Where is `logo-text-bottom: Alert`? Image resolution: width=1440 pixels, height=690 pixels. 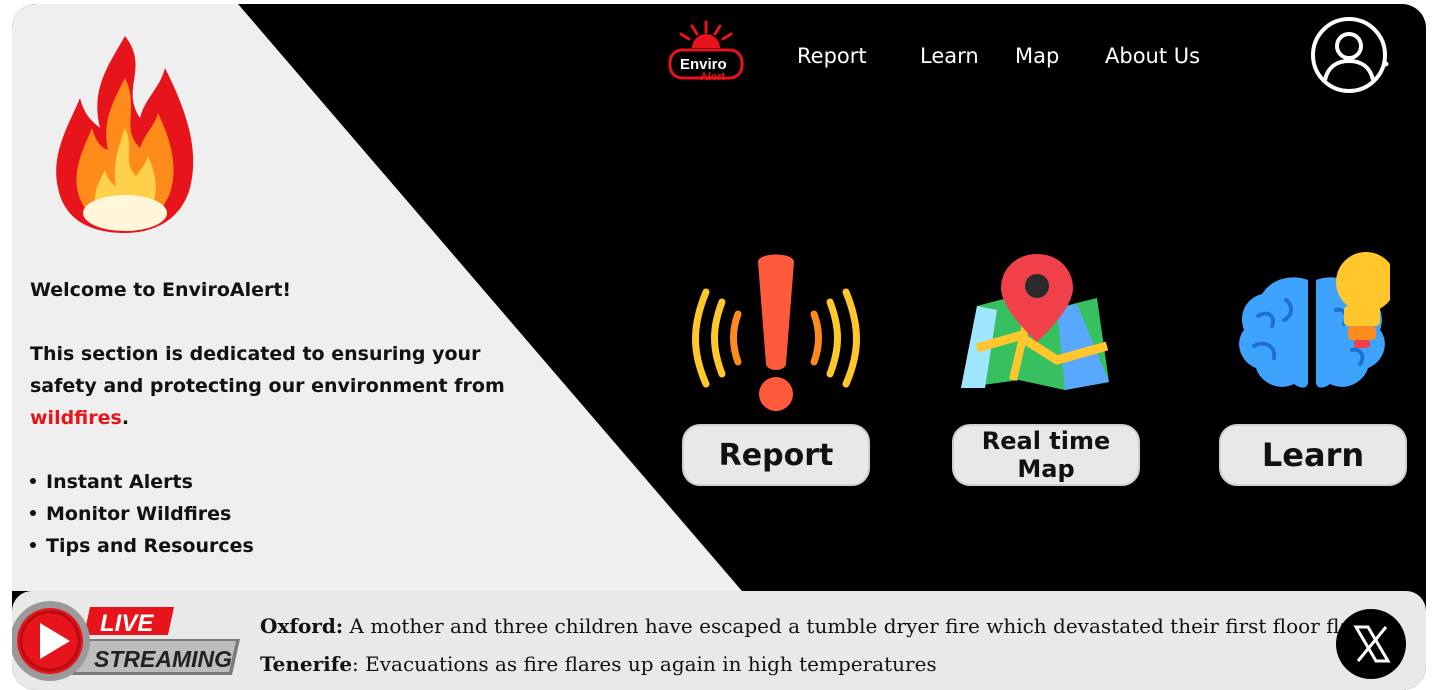 logo-text-bottom: Alert is located at coordinates (712, 77).